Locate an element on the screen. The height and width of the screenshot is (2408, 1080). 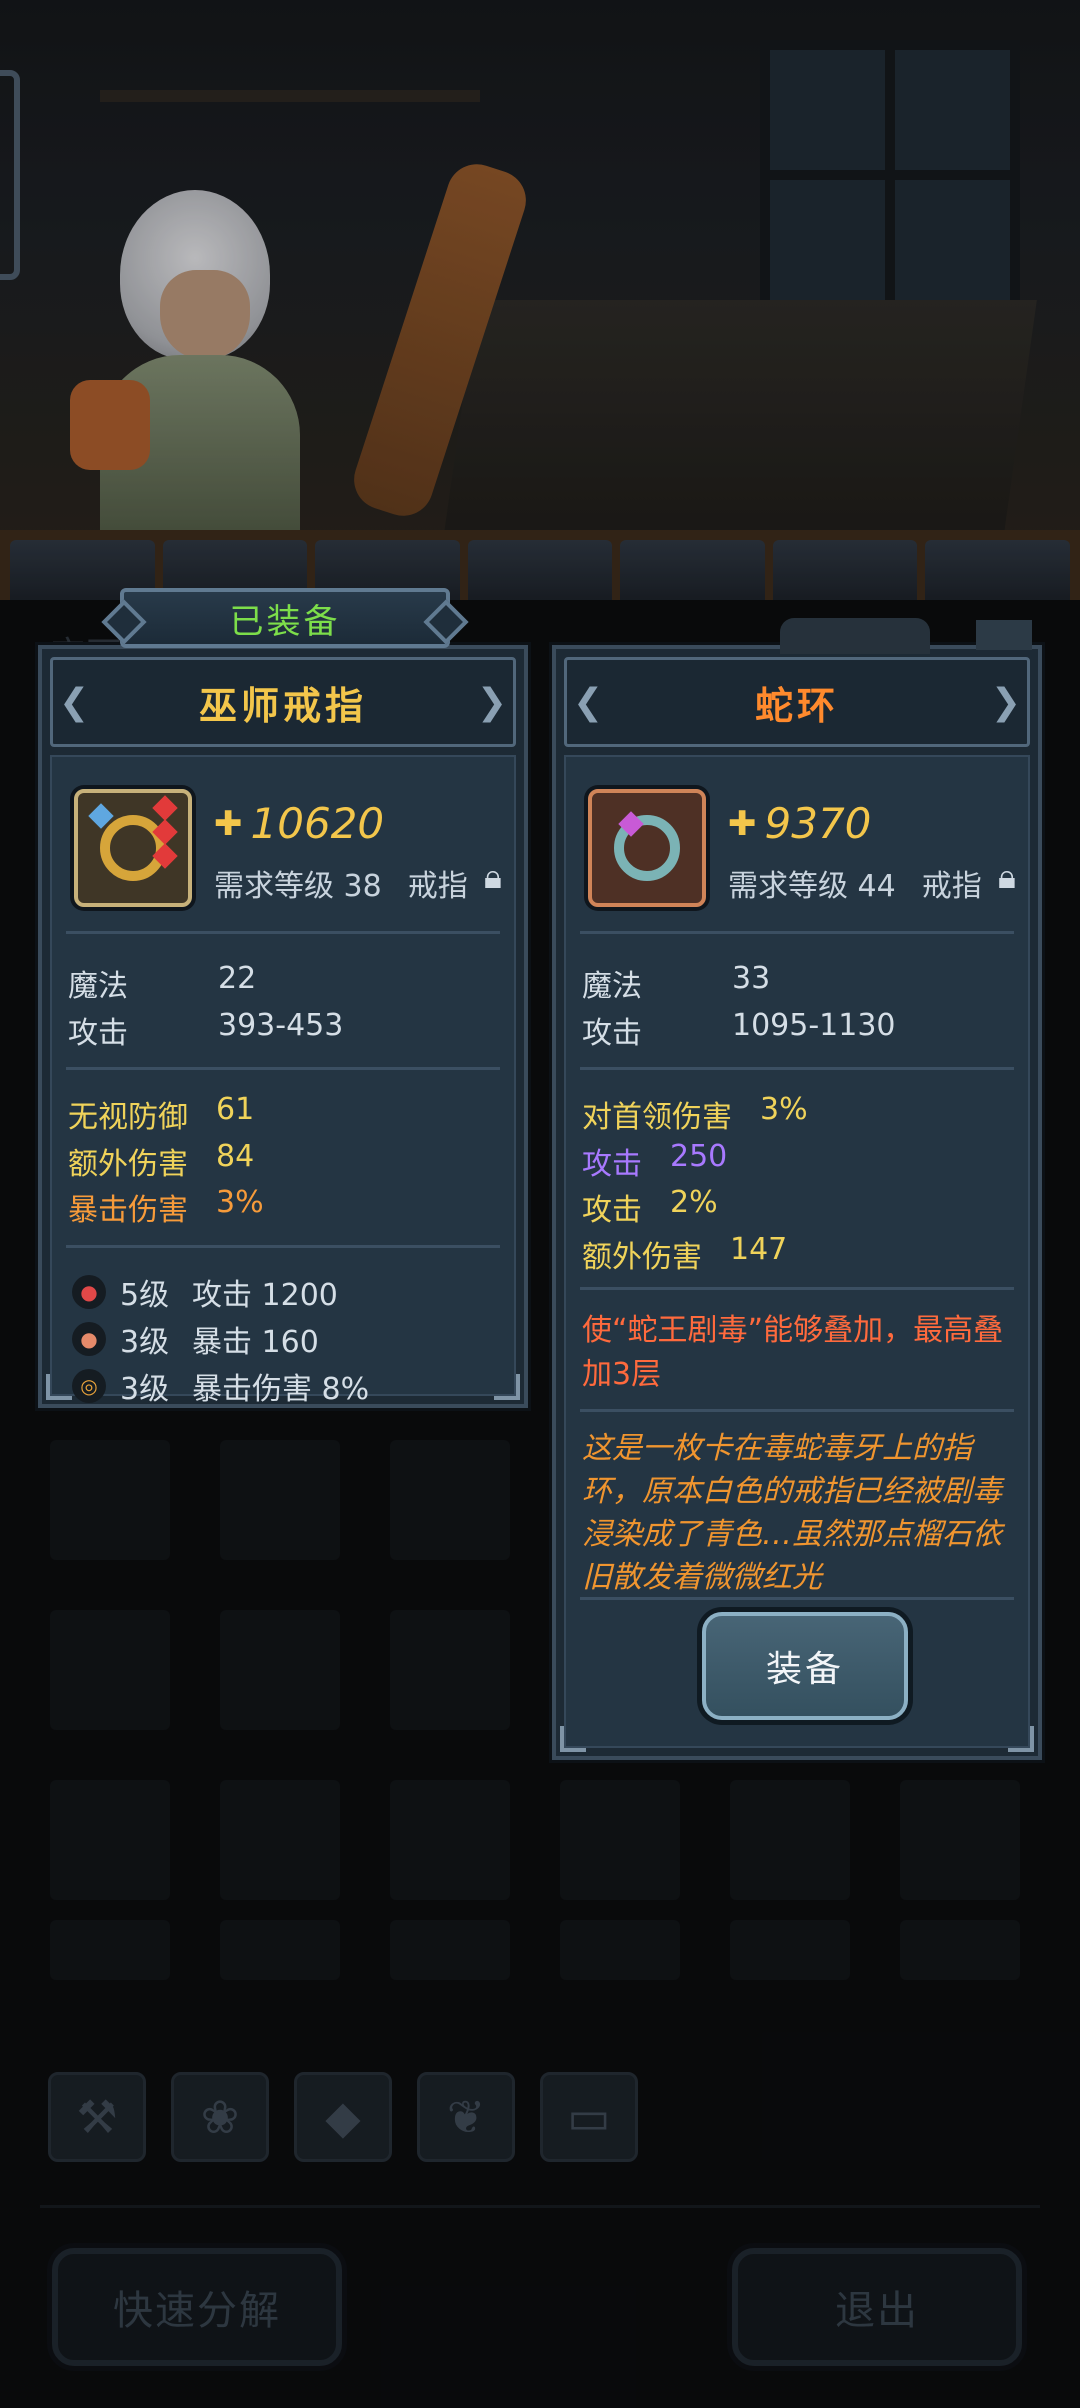
price: ✚ 9370 is located at coordinates (799, 823).